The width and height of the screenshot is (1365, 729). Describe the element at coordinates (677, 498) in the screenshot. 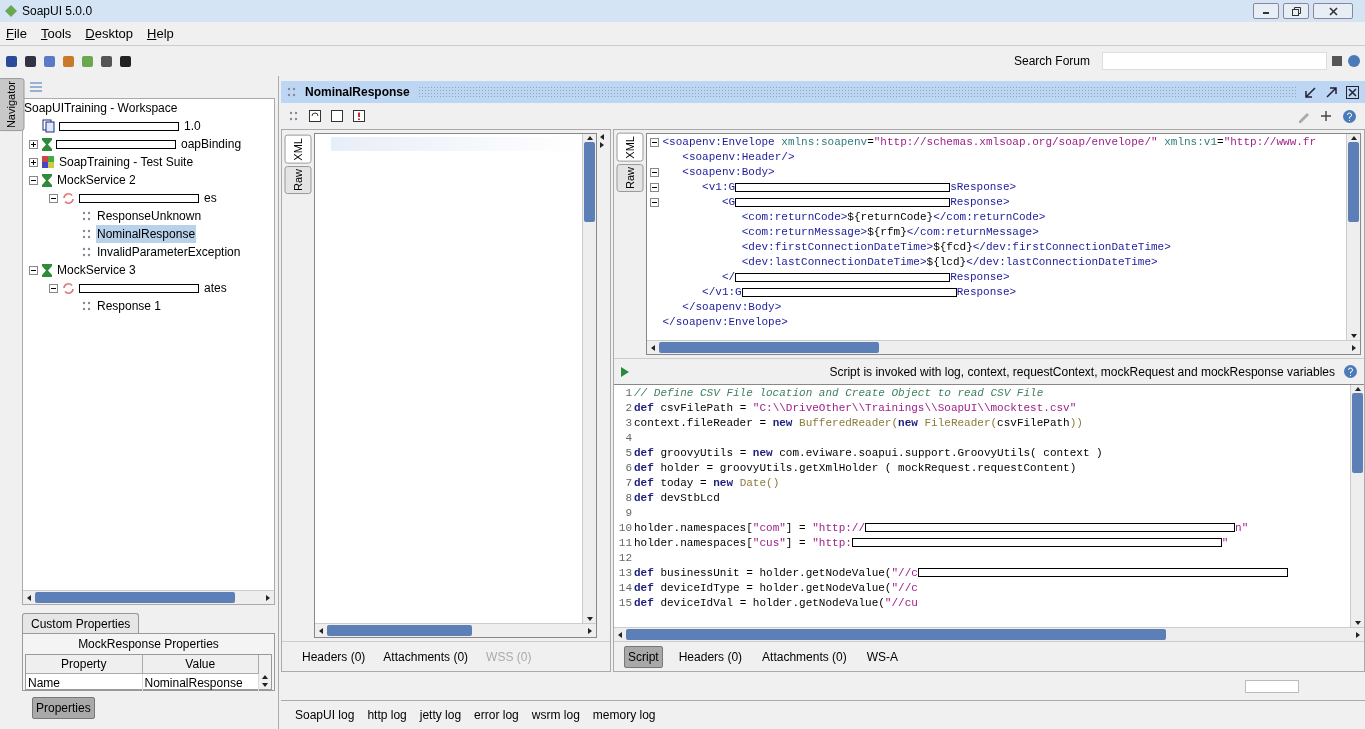

I see `code-line: def devStbLcd` at that location.